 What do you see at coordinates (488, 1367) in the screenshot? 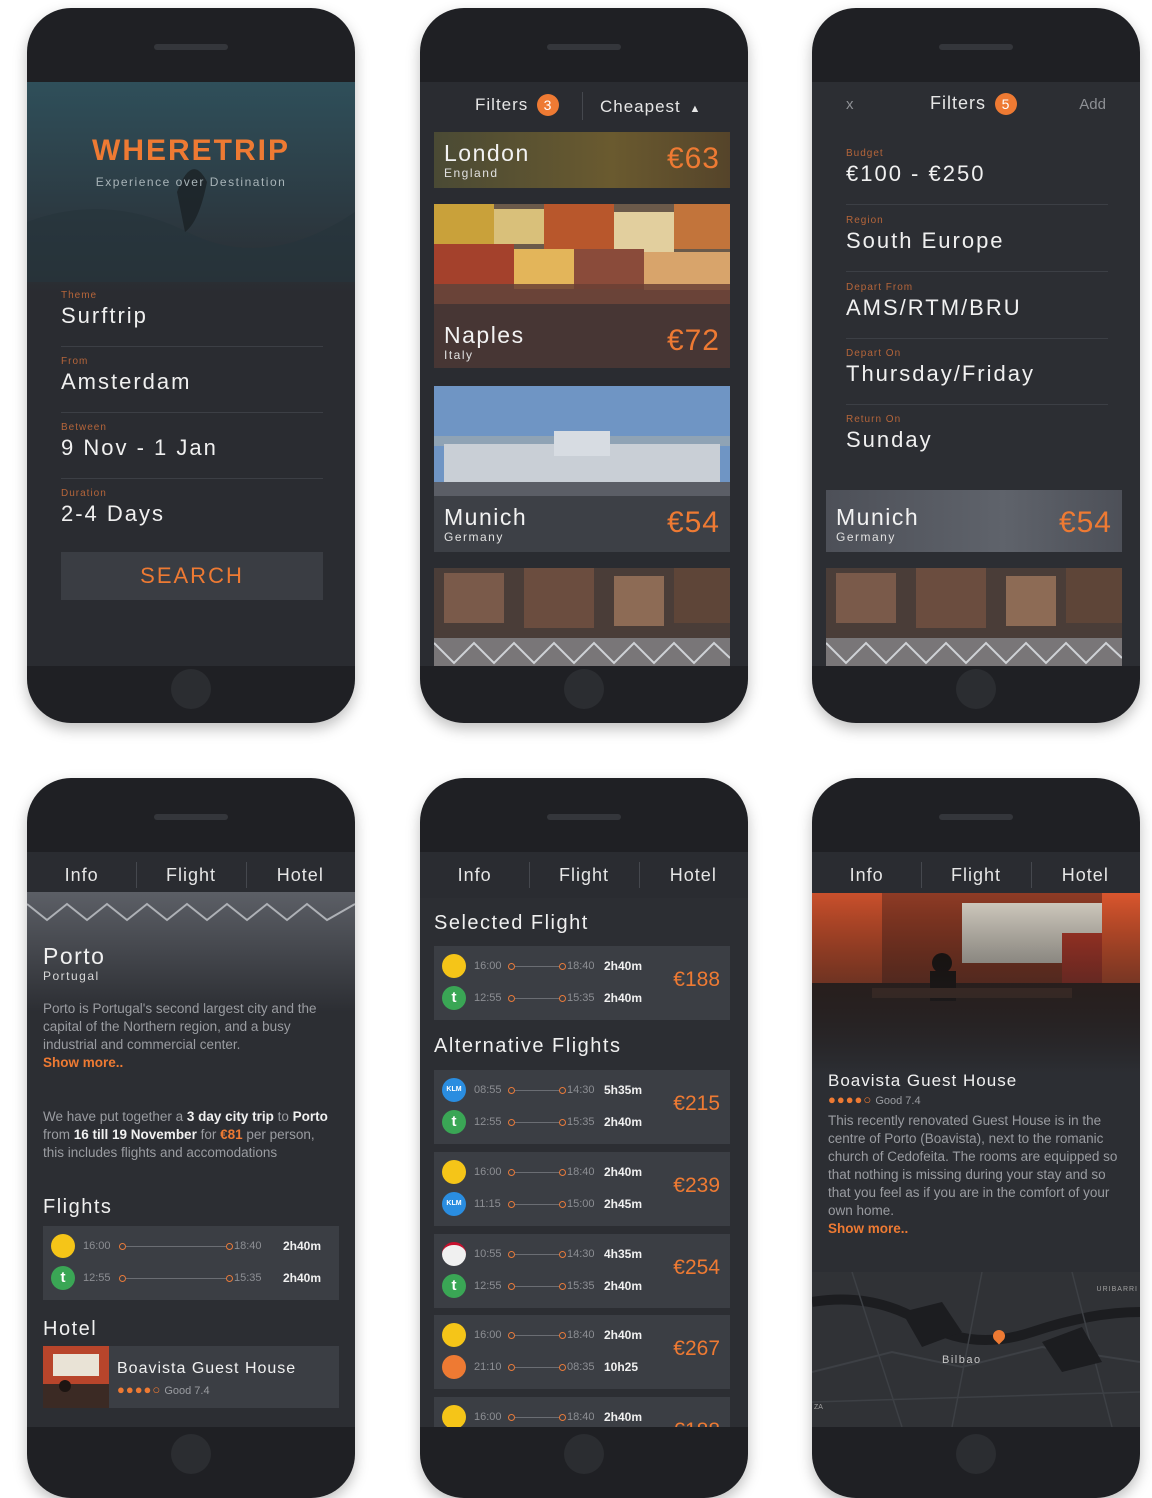
I see `departure-time: 21:10` at bounding box center [488, 1367].